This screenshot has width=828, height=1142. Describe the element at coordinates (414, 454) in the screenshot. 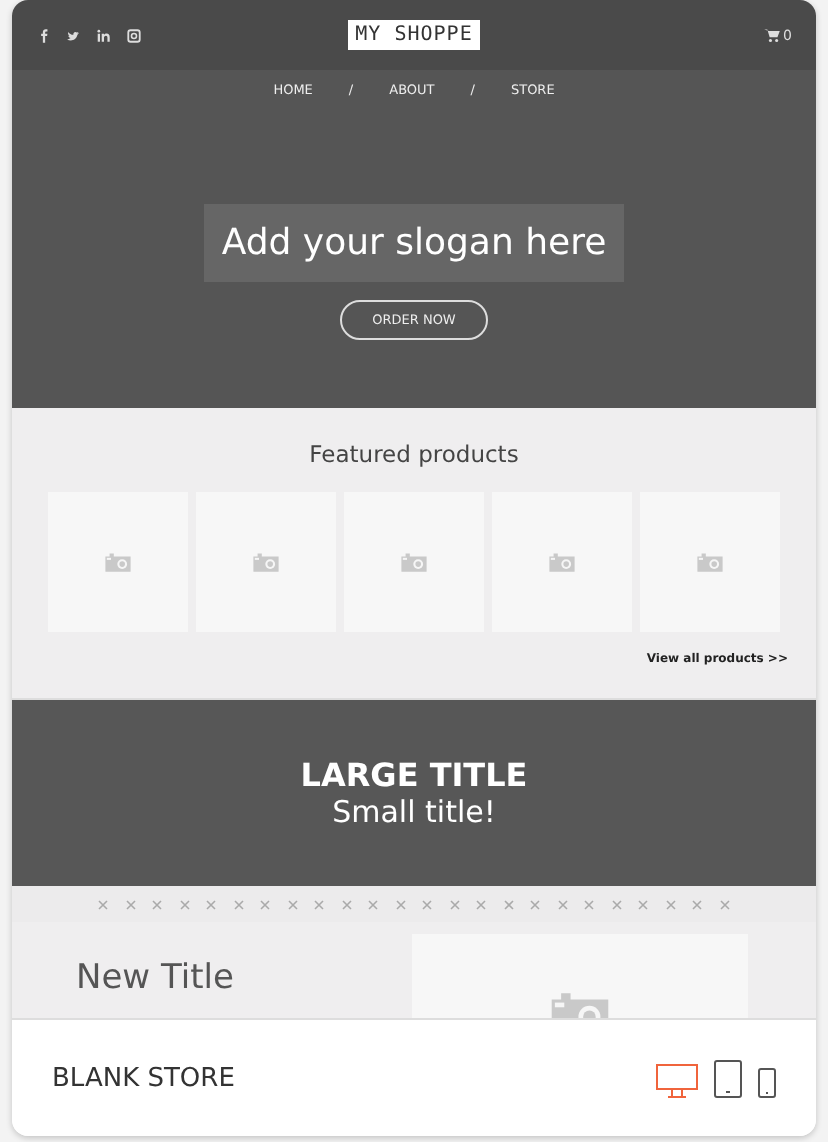

I see `section-title: Featured products` at that location.